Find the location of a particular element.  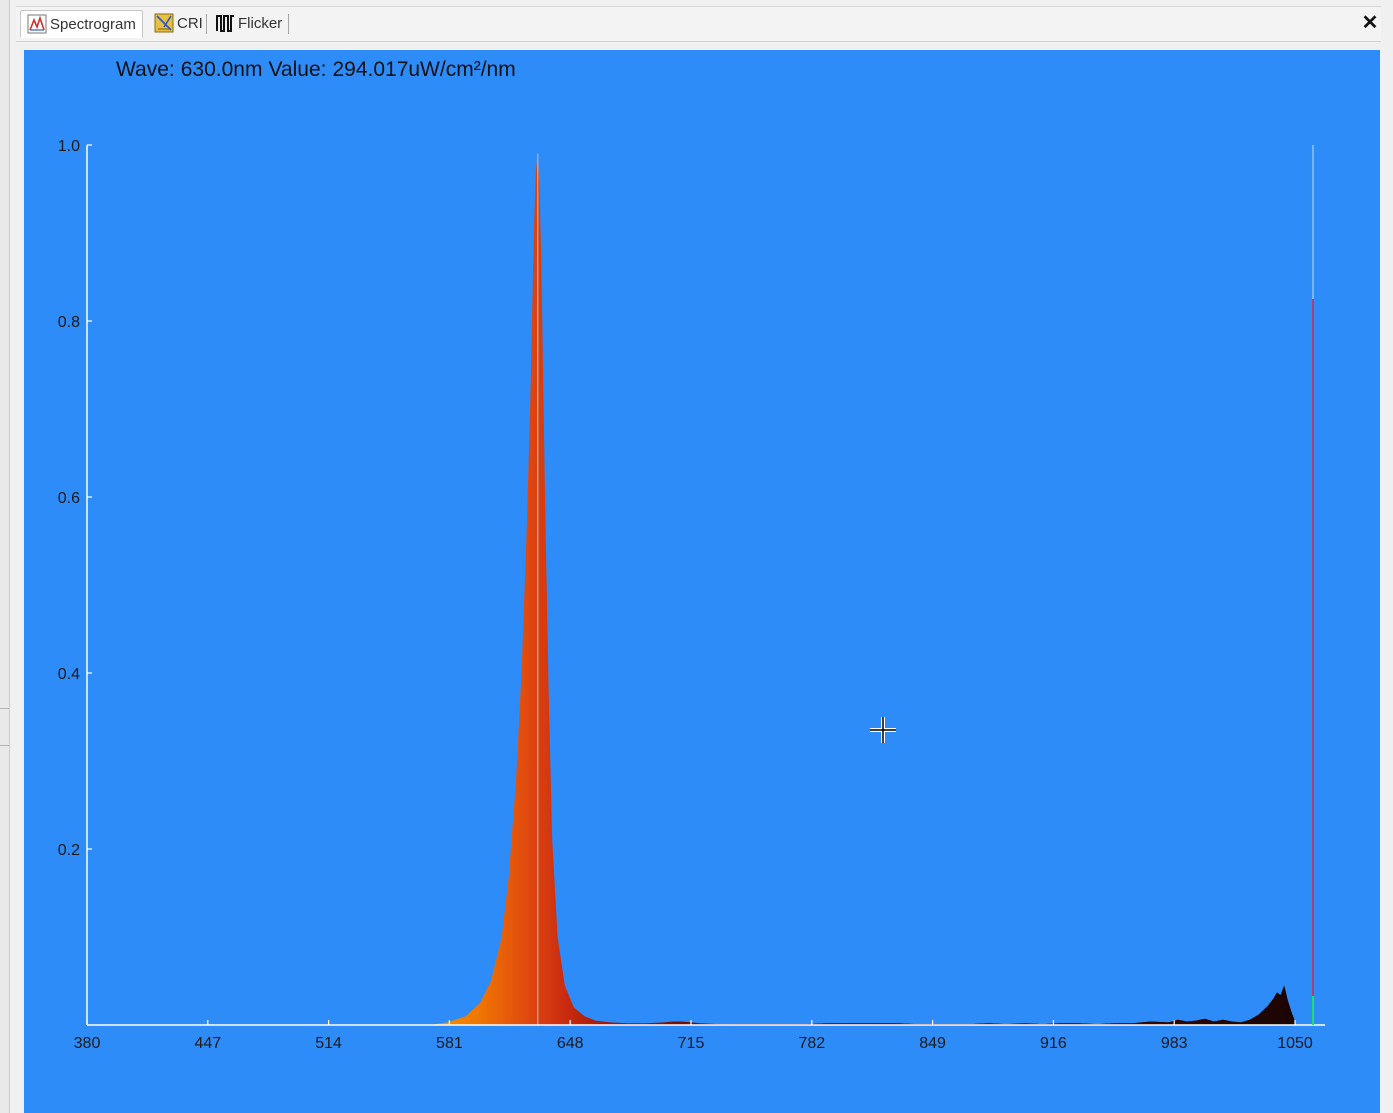

close-icon: ✕ is located at coordinates (1370, 23).